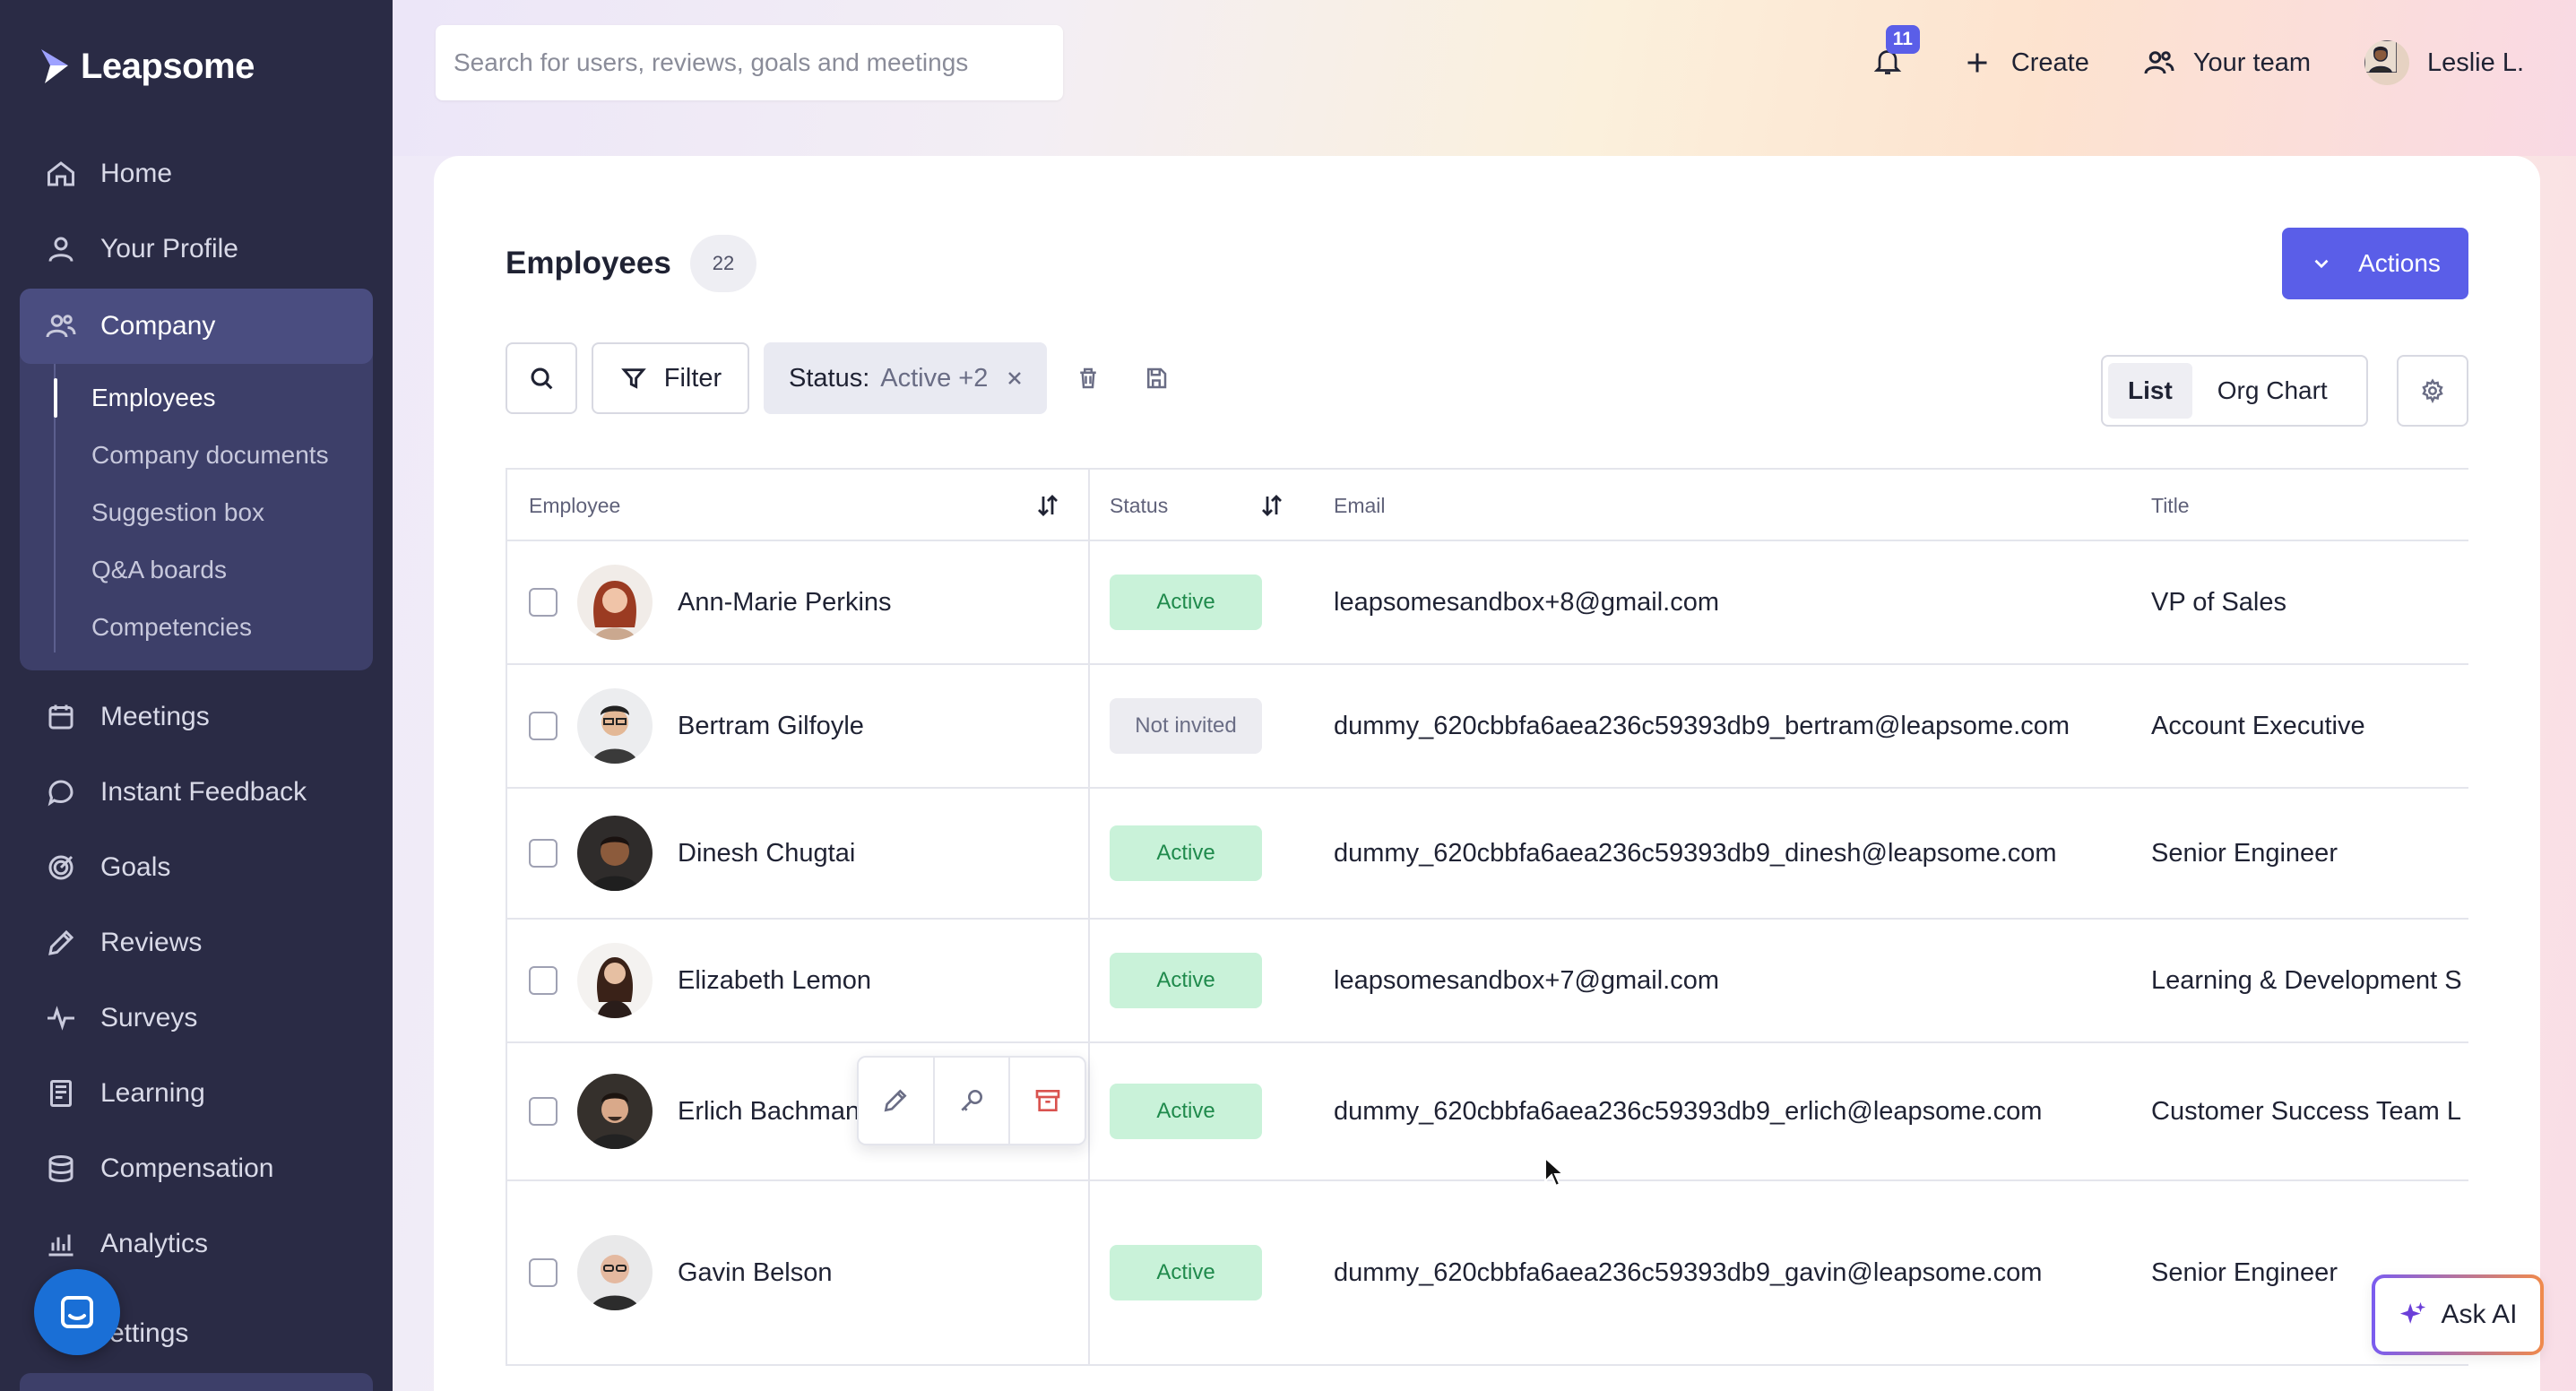  Describe the element at coordinates (2272, 391) in the screenshot. I see `view-option-org-chart: Org Chart` at that location.